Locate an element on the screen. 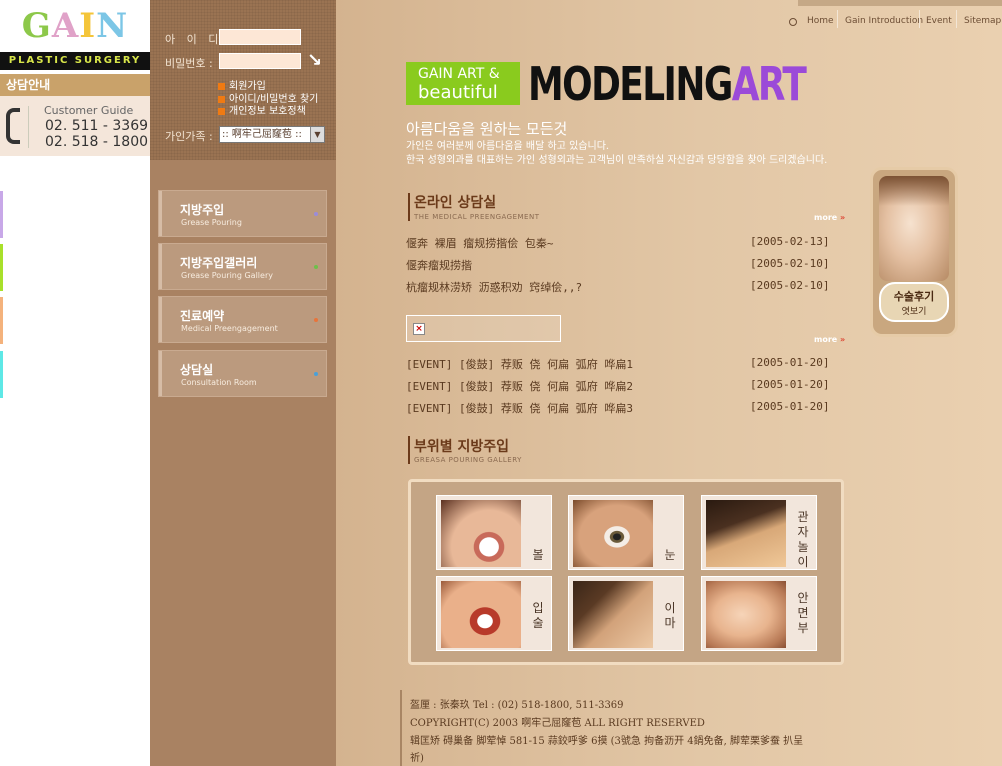 This screenshot has width=1002, height=766. more-label: more is located at coordinates (826, 217).